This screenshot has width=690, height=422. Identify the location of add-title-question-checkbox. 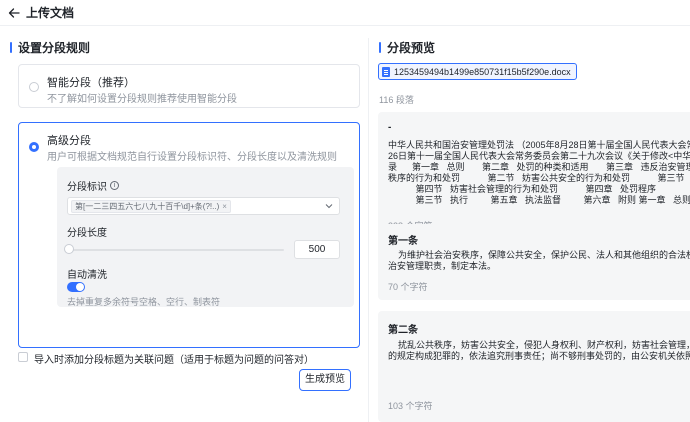
(23, 357).